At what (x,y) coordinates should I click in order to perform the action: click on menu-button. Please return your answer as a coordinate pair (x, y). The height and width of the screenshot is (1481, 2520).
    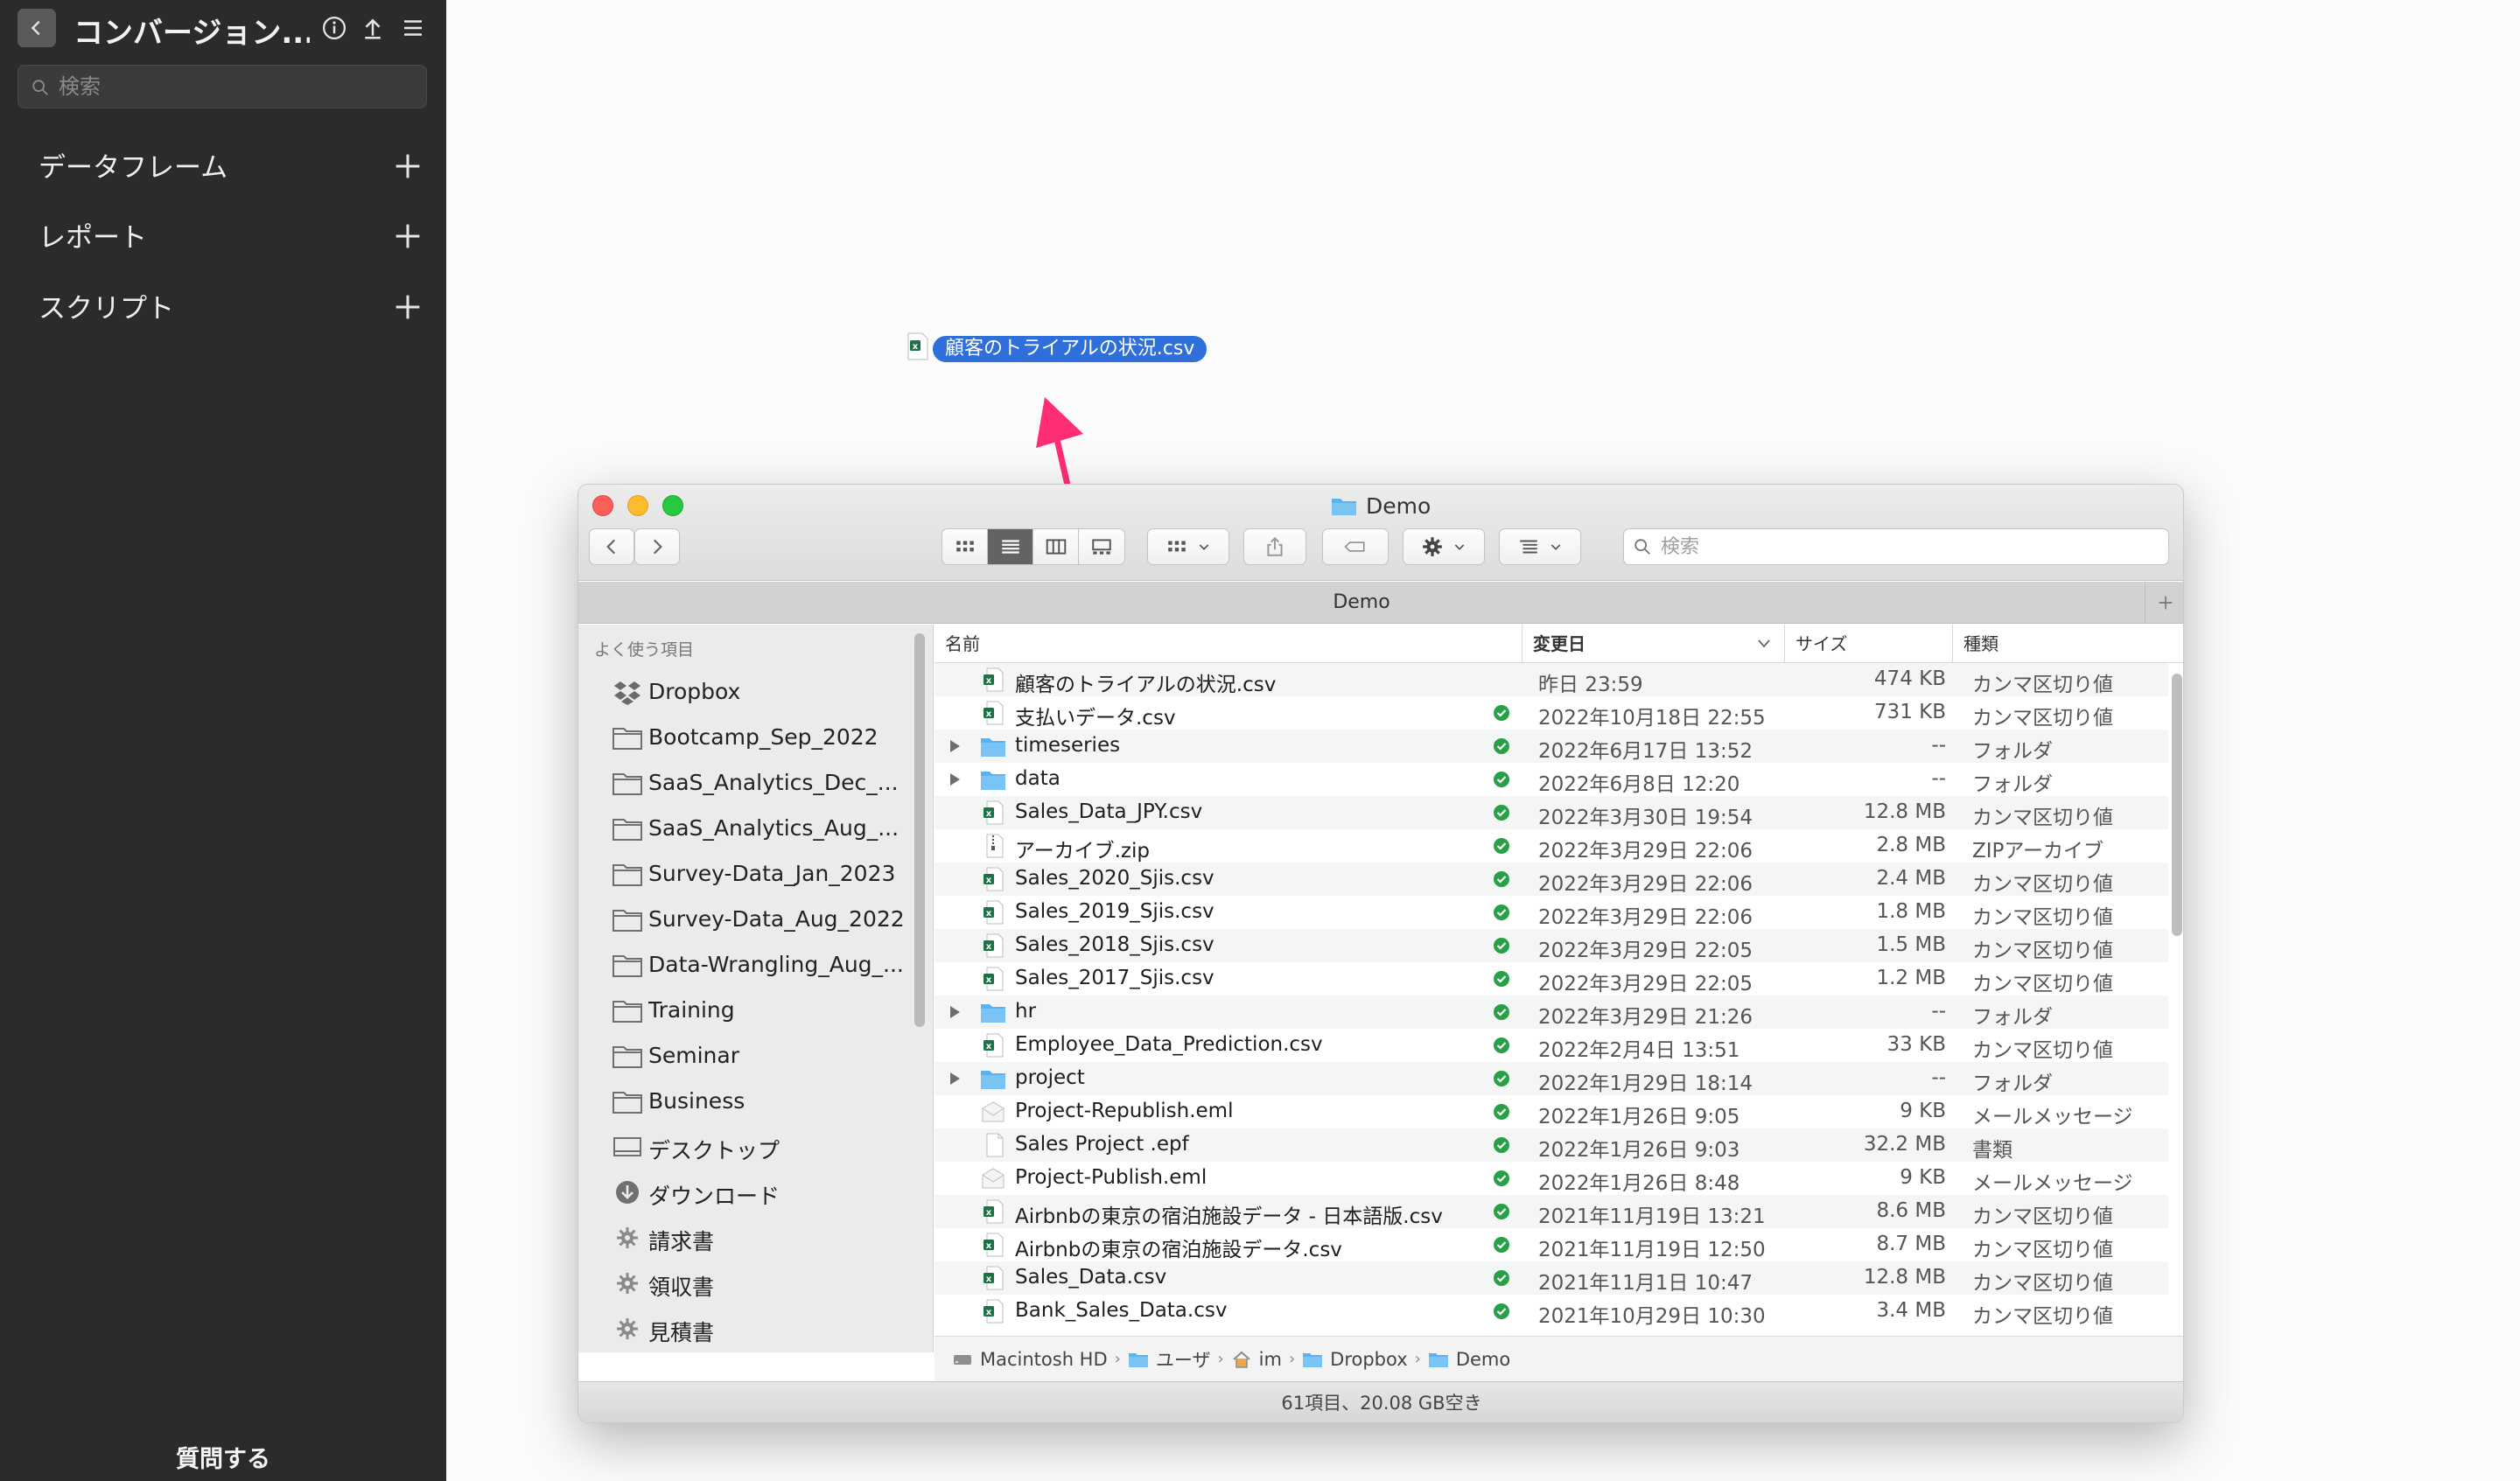
    Looking at the image, I should click on (413, 28).